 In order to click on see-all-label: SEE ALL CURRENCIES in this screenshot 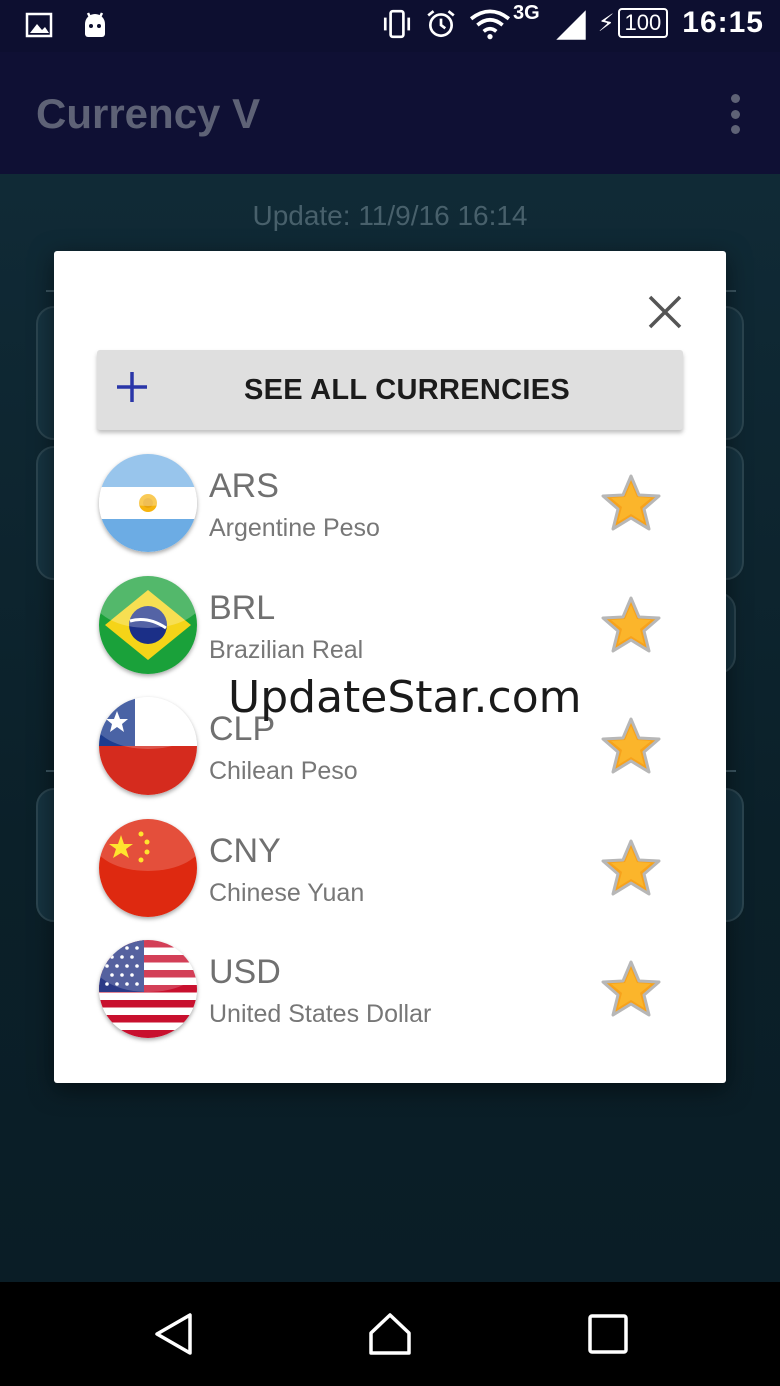, I will do `click(407, 390)`.